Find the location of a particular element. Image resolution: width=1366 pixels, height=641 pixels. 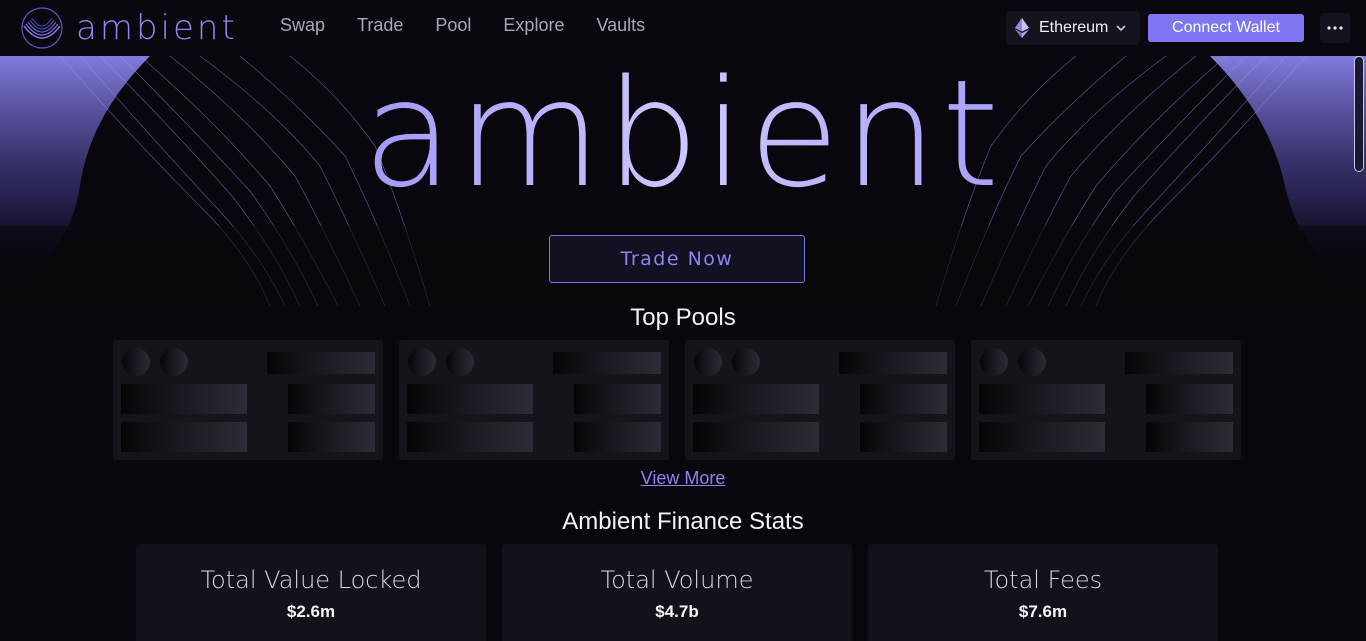

stat-value: $4.7b is located at coordinates (677, 611).